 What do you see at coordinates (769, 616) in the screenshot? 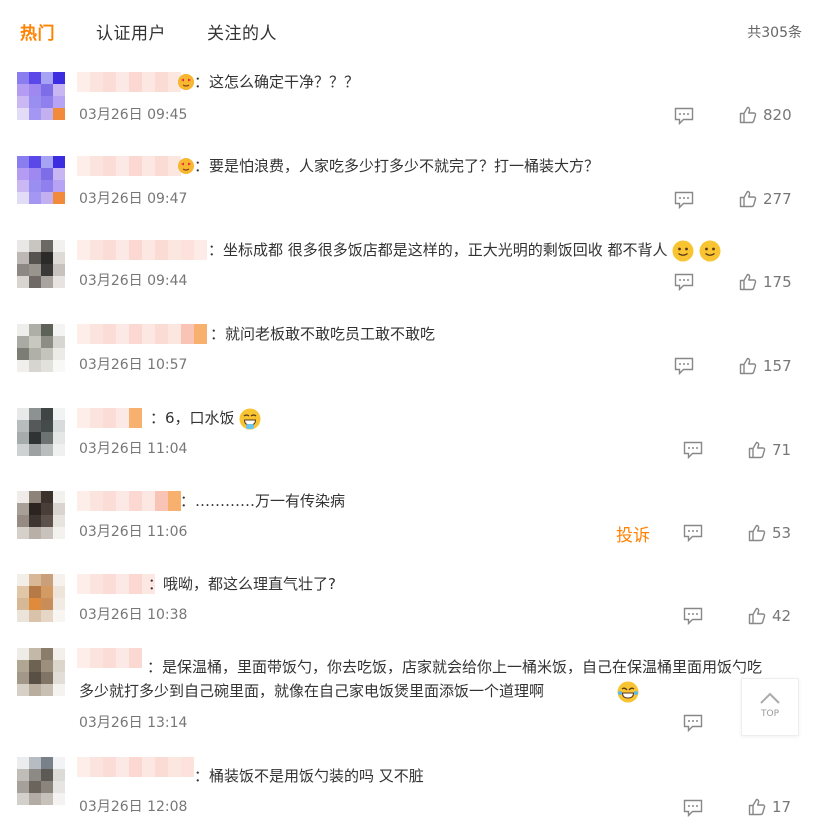
I see `like-button: 42` at bounding box center [769, 616].